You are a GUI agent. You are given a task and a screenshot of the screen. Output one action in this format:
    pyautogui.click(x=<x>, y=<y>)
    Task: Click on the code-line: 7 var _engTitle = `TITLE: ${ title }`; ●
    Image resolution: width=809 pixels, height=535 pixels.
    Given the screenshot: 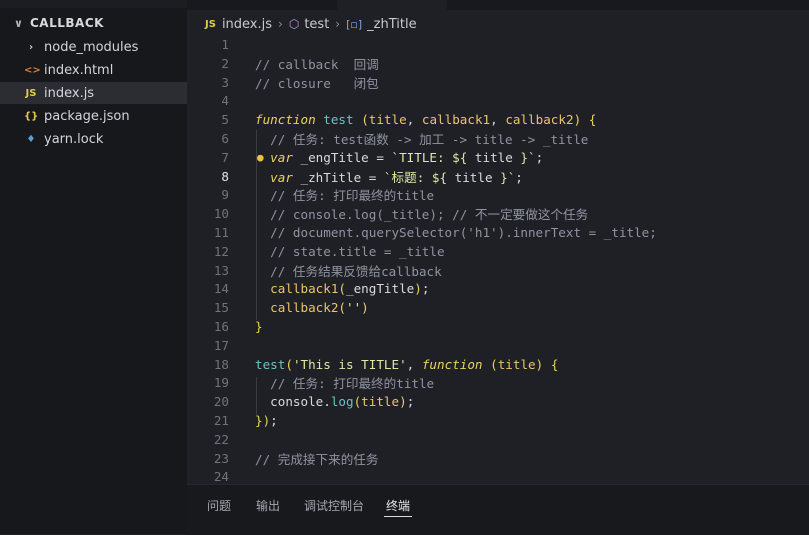 What is the action you would take?
    pyautogui.click(x=498, y=157)
    